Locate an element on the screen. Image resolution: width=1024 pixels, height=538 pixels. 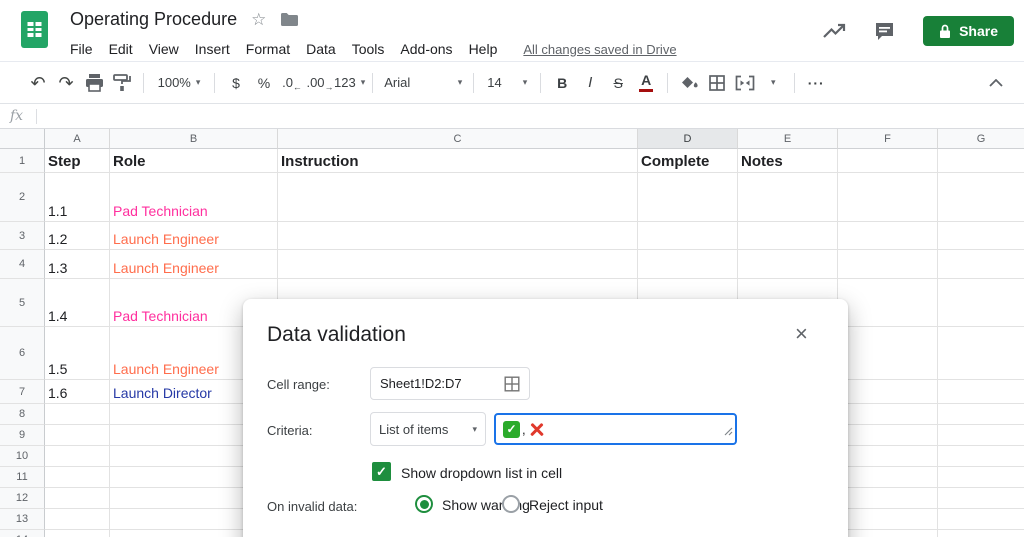
row-header: 3 is located at coordinates (22, 236).